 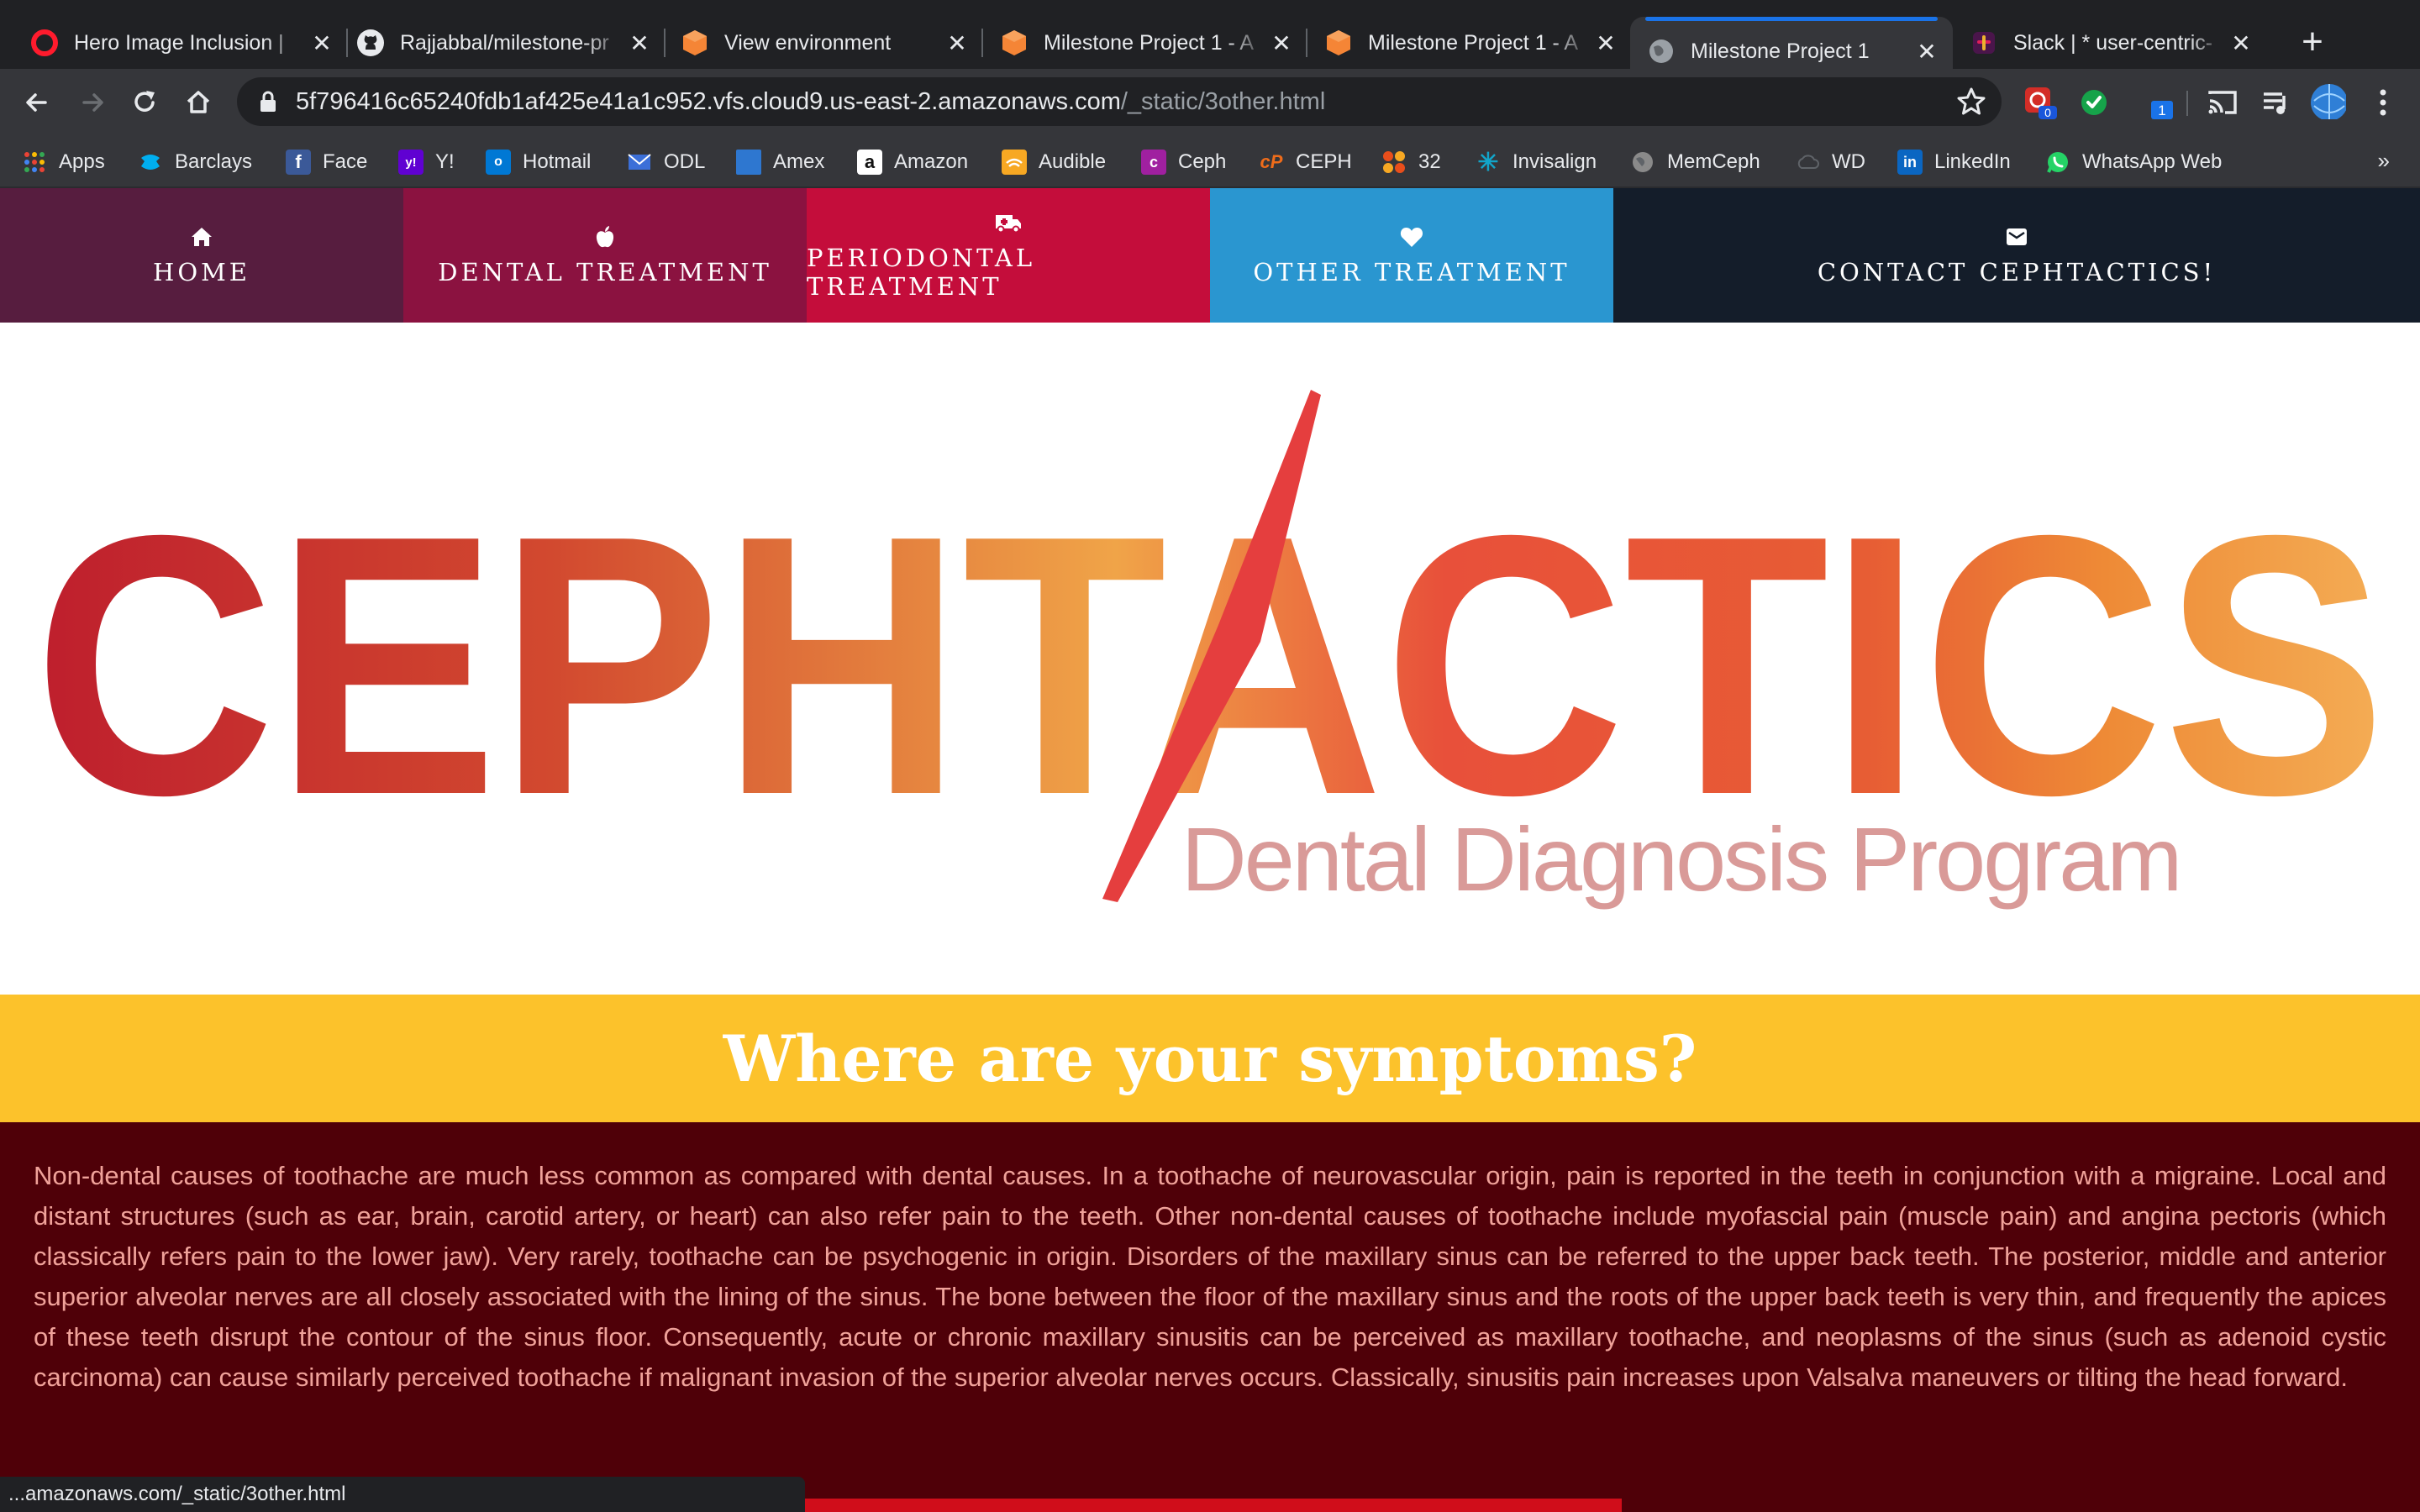 I want to click on profile-avatar, so click(x=2328, y=100).